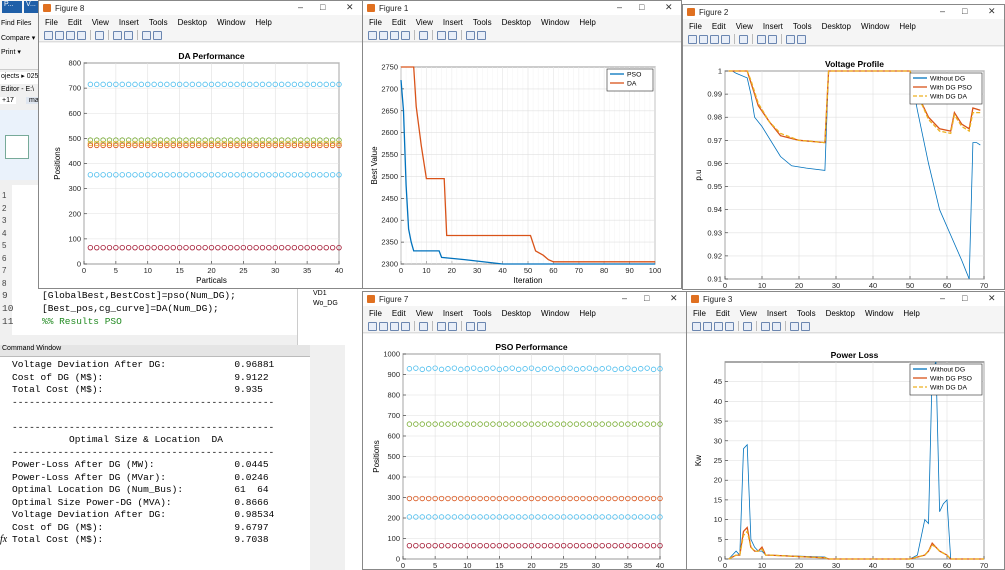  Describe the element at coordinates (325, 303) in the screenshot. I see `file-wo-dg: Wo_DG` at that location.